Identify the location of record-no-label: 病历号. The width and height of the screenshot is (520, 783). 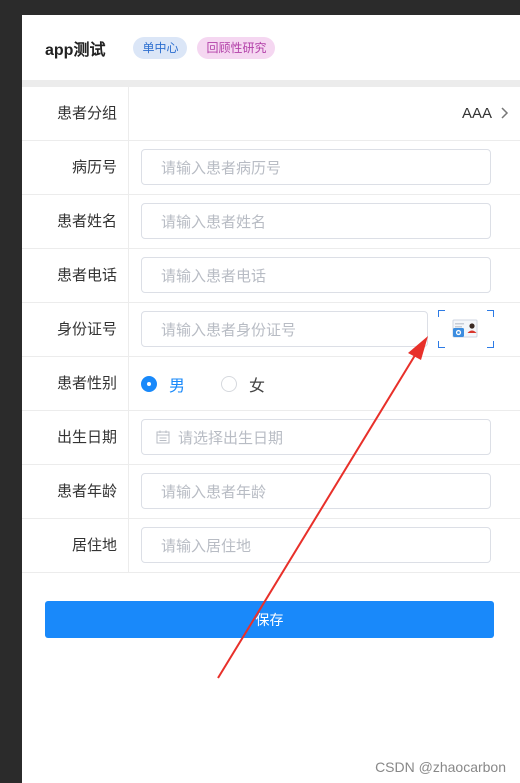
(94, 167).